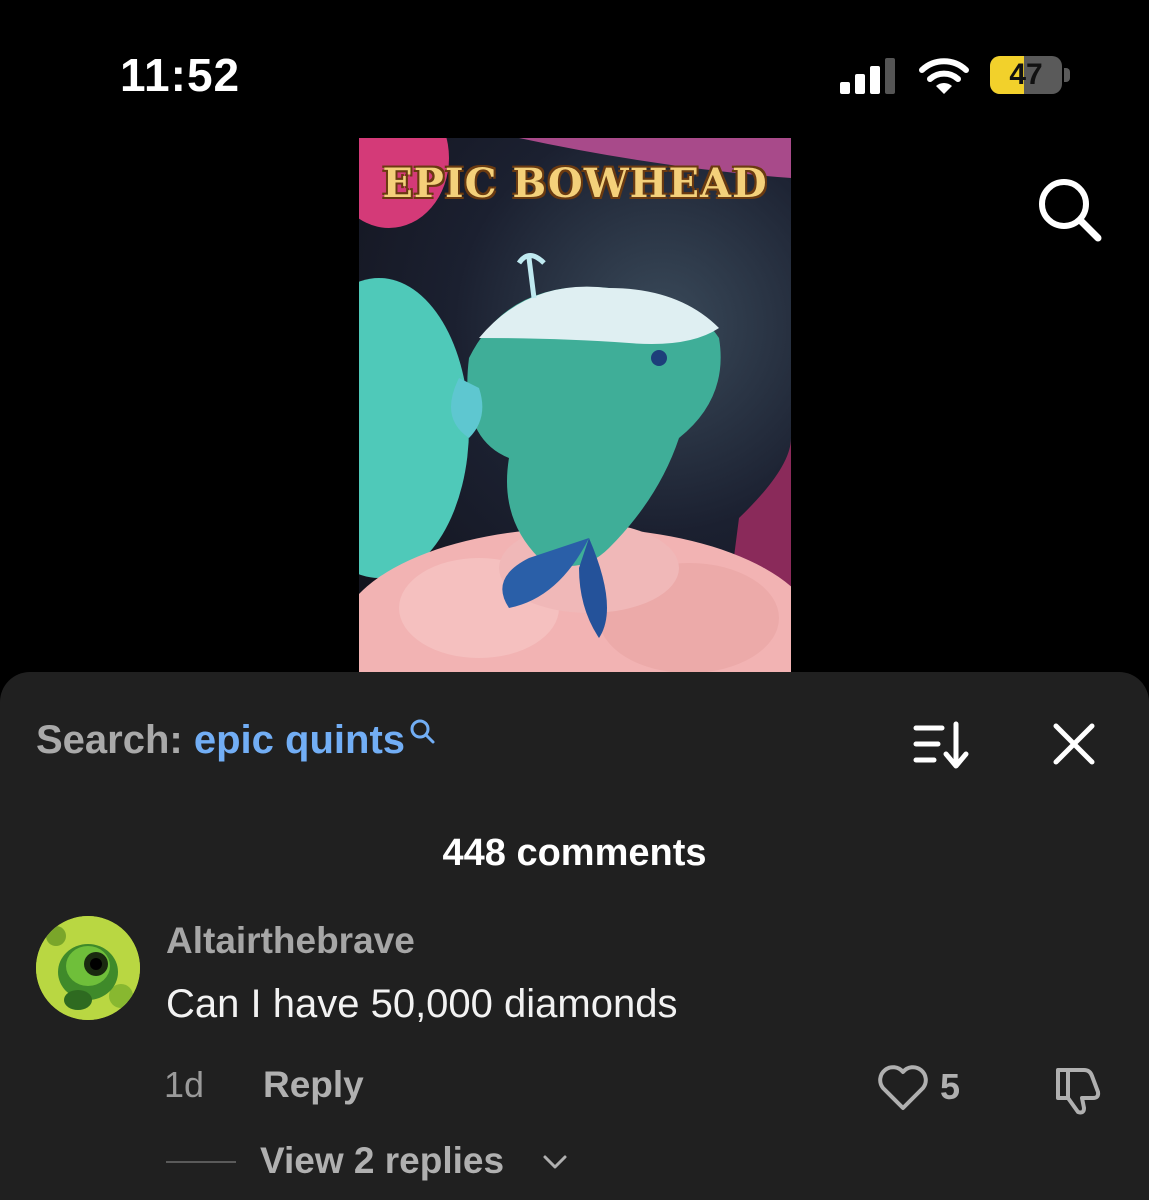 The width and height of the screenshot is (1149, 1200). I want to click on search-header: Search: epic quints, so click(236, 740).